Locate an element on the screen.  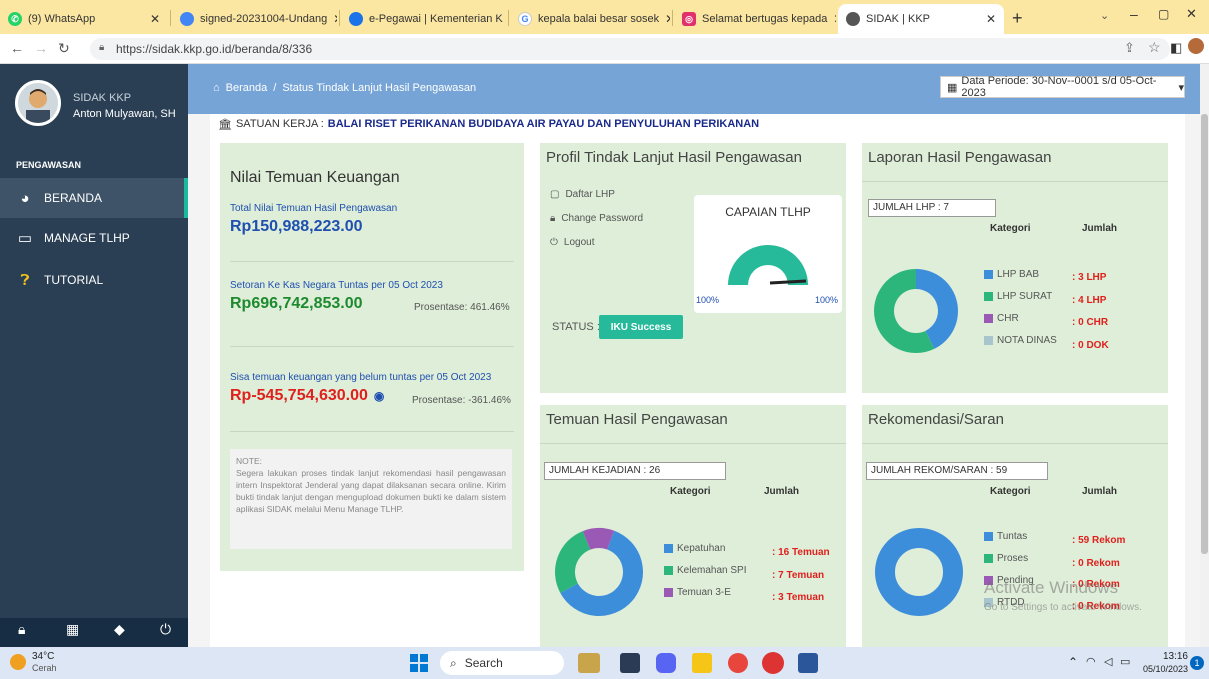
legend-chr: CHR is located at coordinates (1001, 318).